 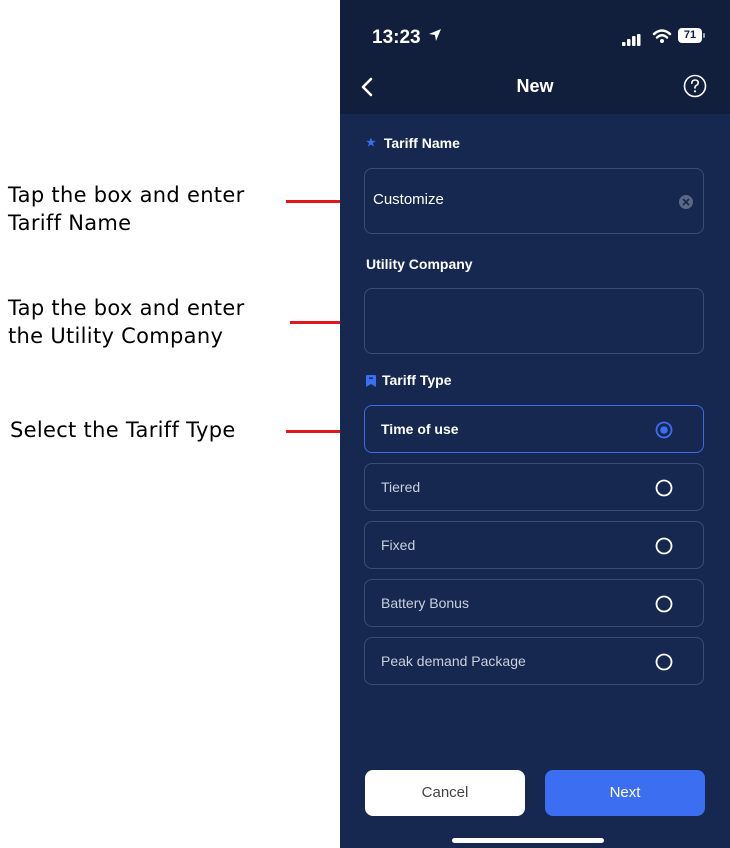 What do you see at coordinates (371, 143) in the screenshot?
I see `required-star-icon: ★` at bounding box center [371, 143].